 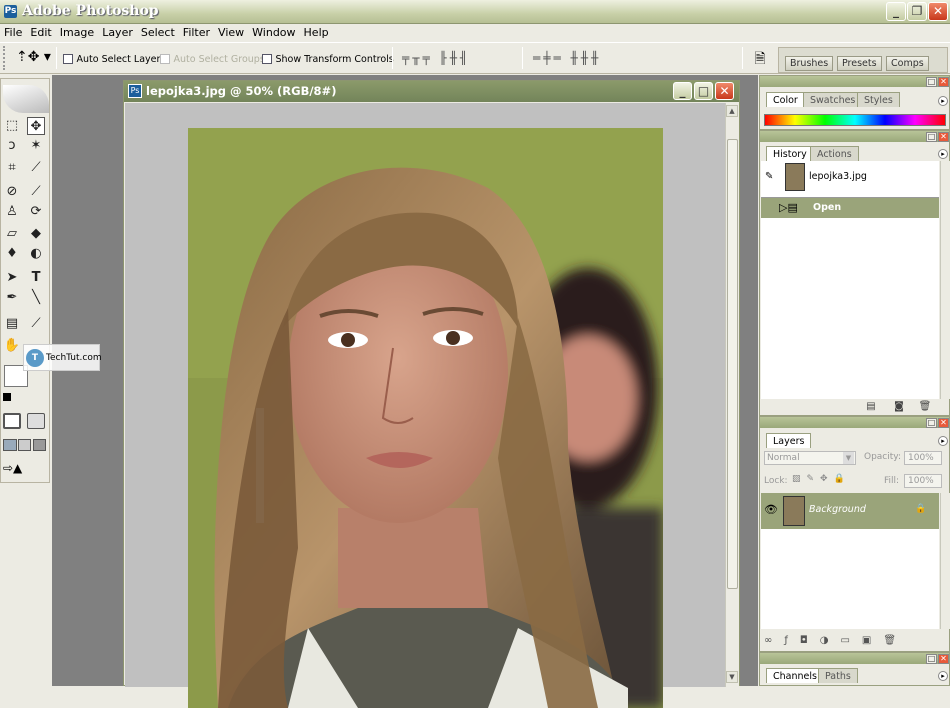 What do you see at coordinates (267, 59) in the screenshot?
I see `show-transform-controls-checkbox` at bounding box center [267, 59].